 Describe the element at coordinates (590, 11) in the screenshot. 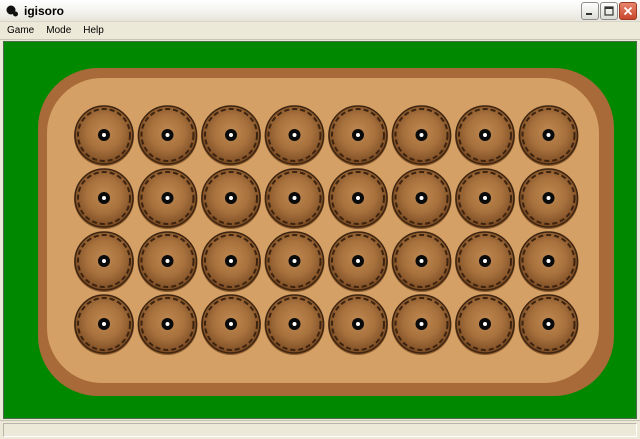

I see `minimize-button` at that location.